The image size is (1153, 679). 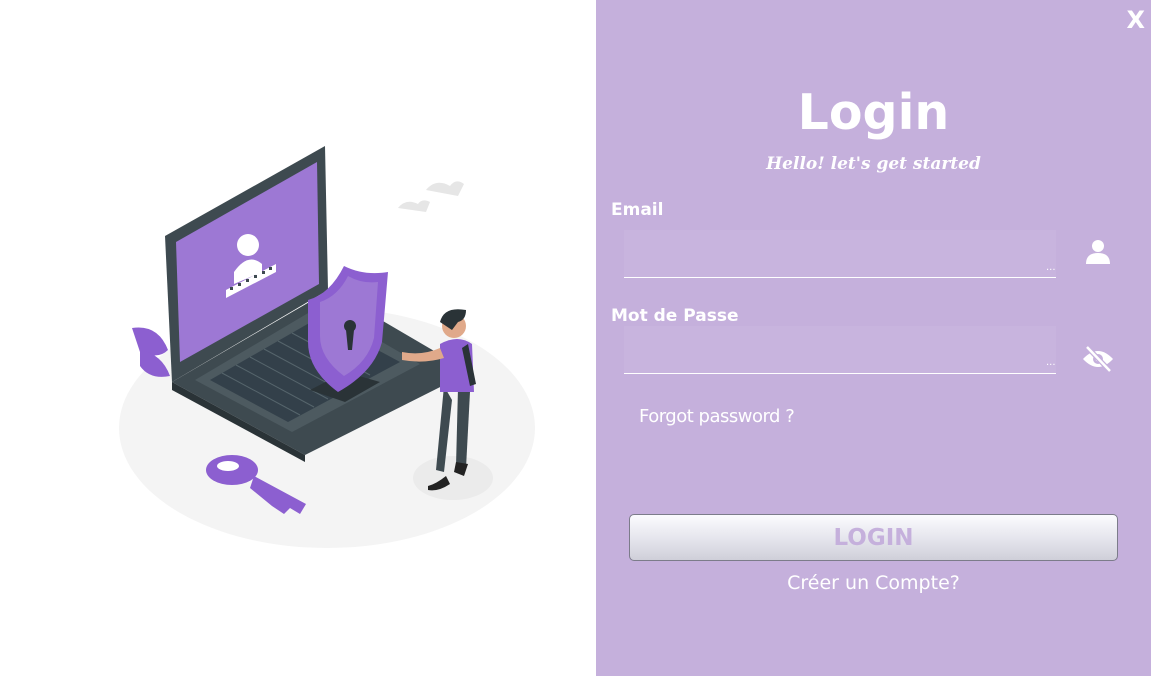 What do you see at coordinates (637, 210) in the screenshot?
I see `email-label: Email` at bounding box center [637, 210].